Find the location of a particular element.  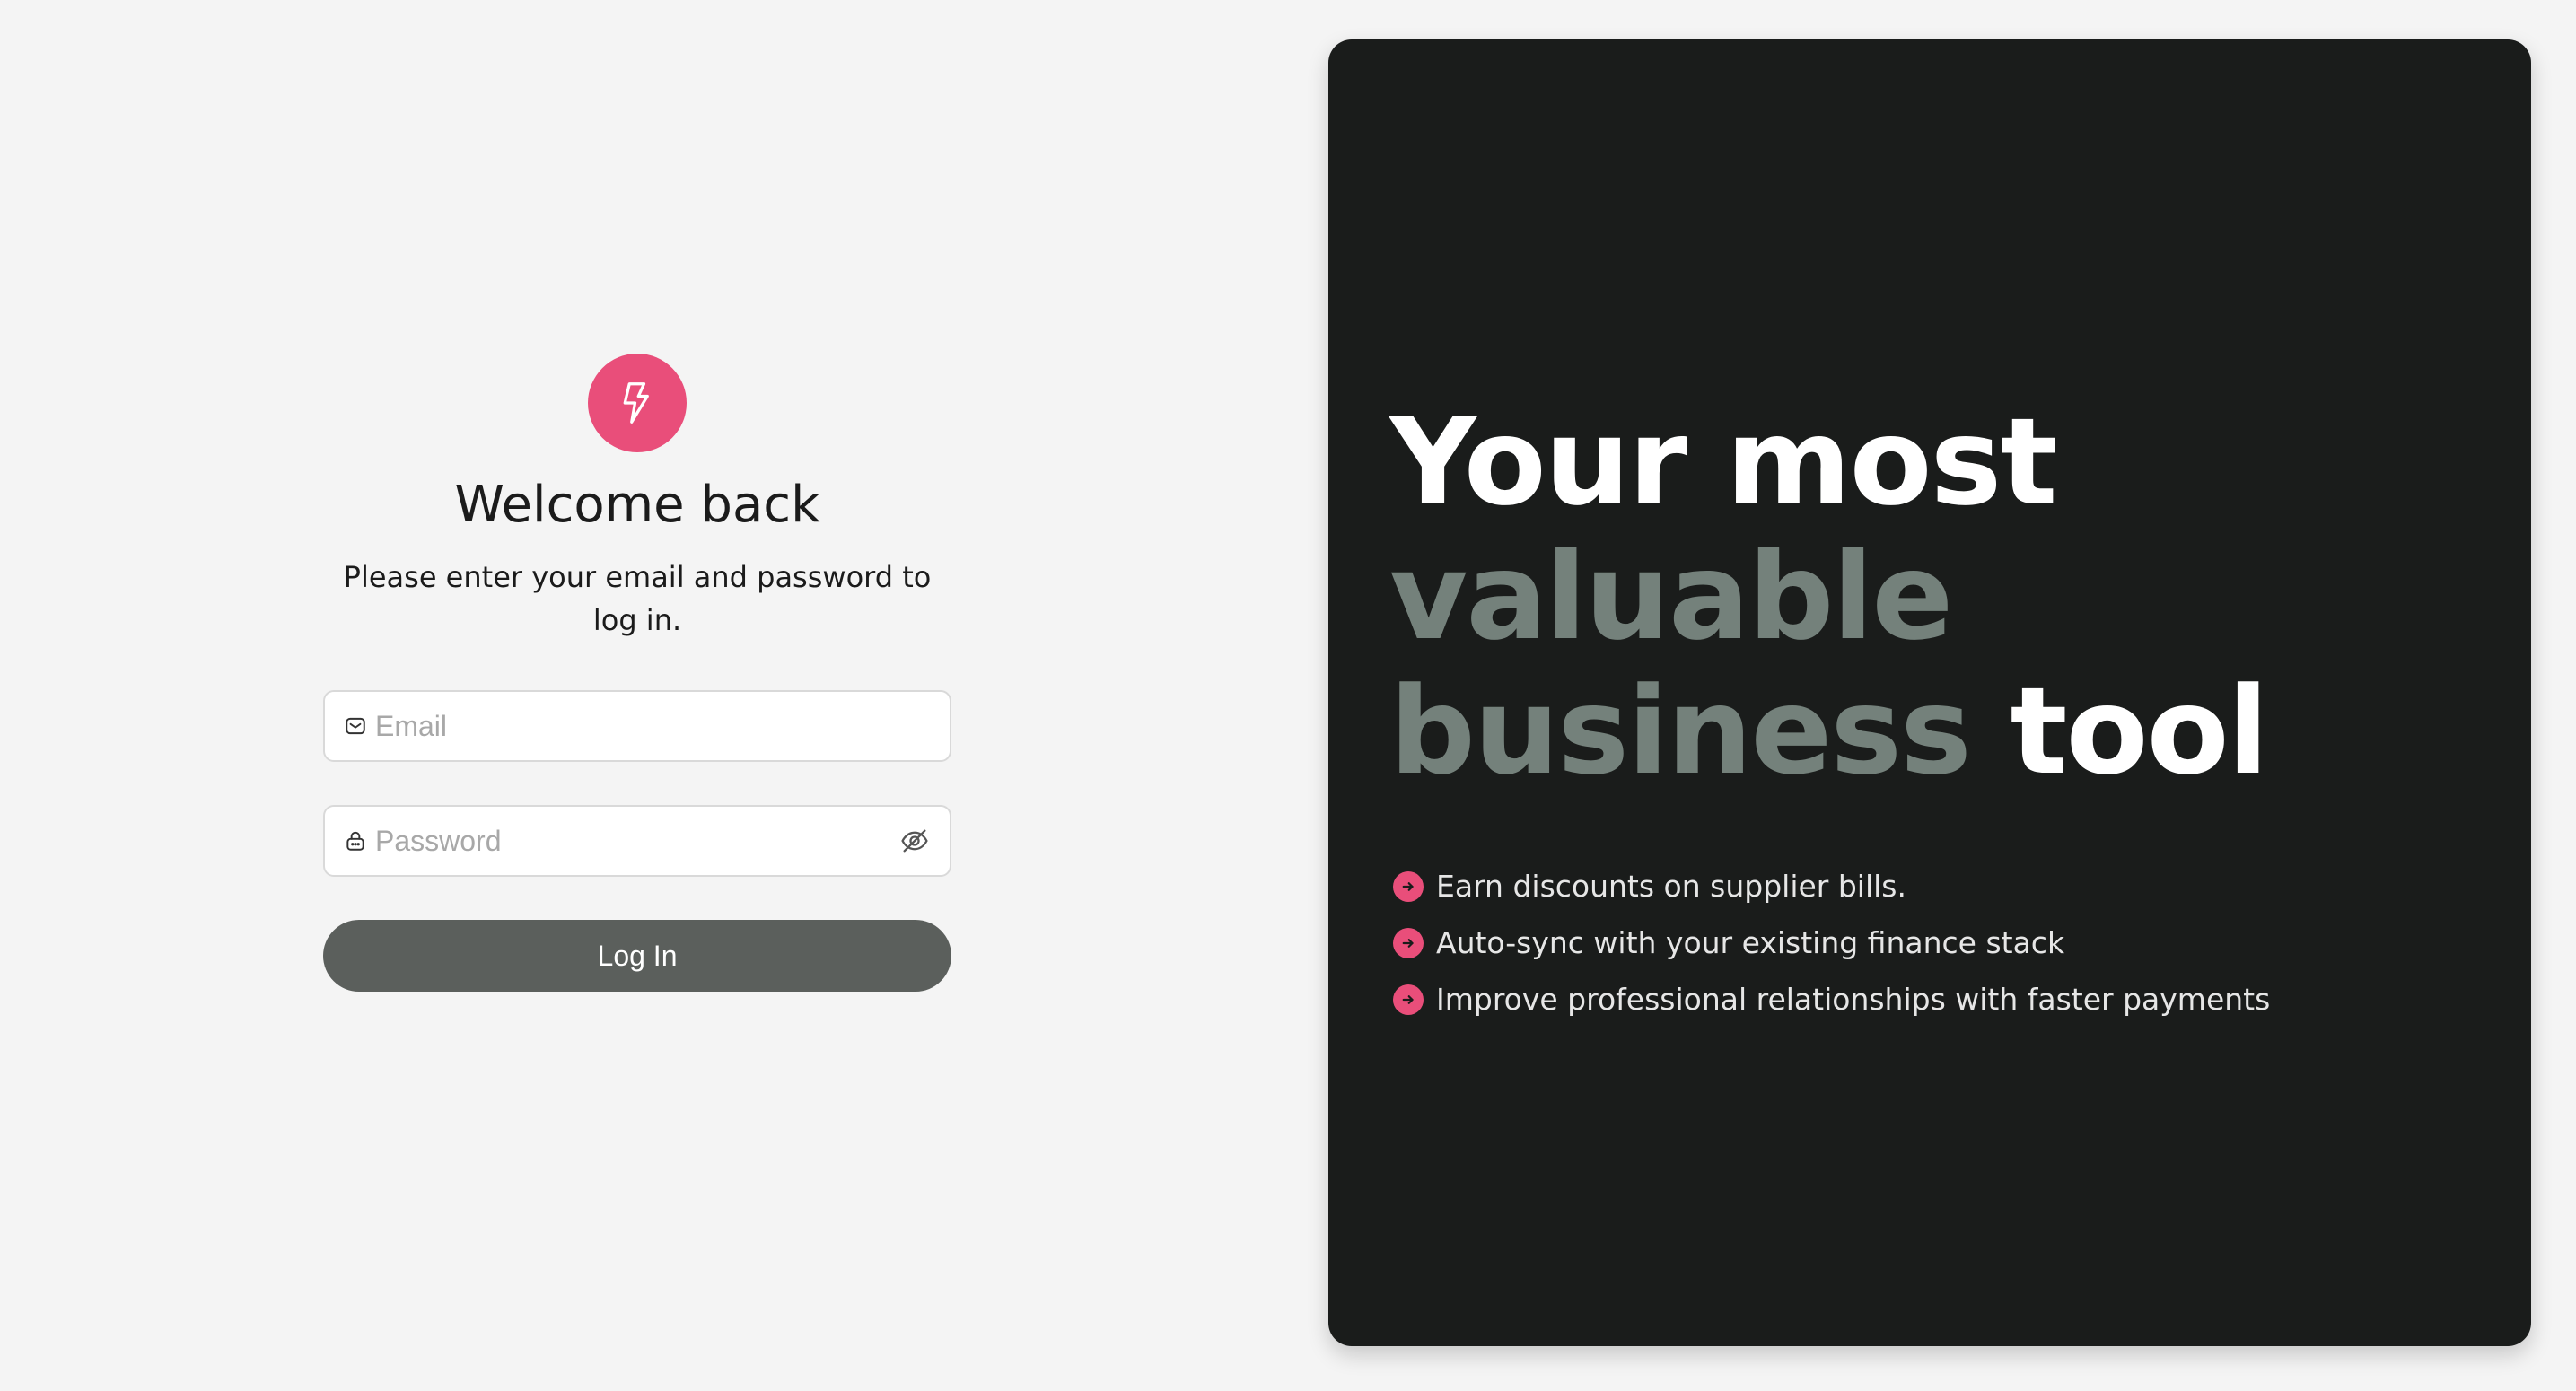

headline-word-business: business is located at coordinates (1680, 731).